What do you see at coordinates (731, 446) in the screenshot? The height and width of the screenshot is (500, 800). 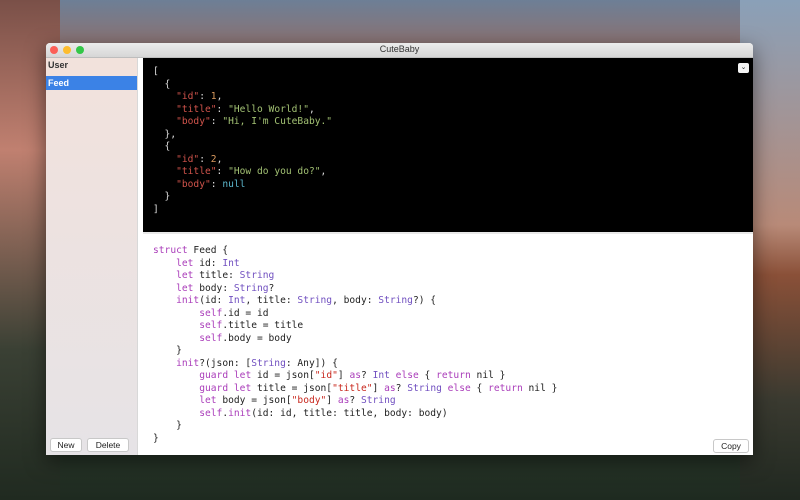 I see `copy-button: Copy` at bounding box center [731, 446].